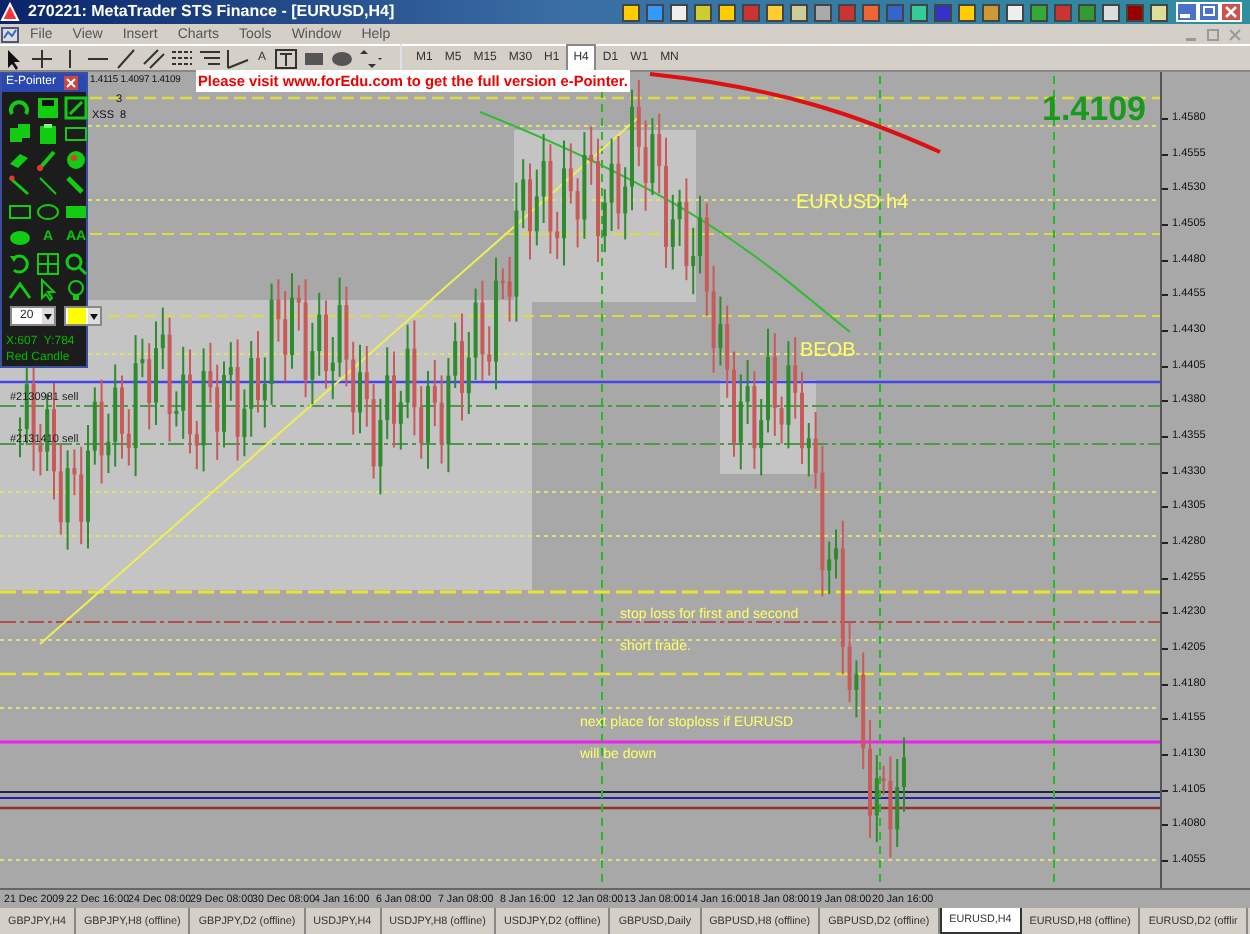 The height and width of the screenshot is (934, 1250). Describe the element at coordinates (852, 204) in the screenshot. I see `chart-label: EURUSD h4` at that location.